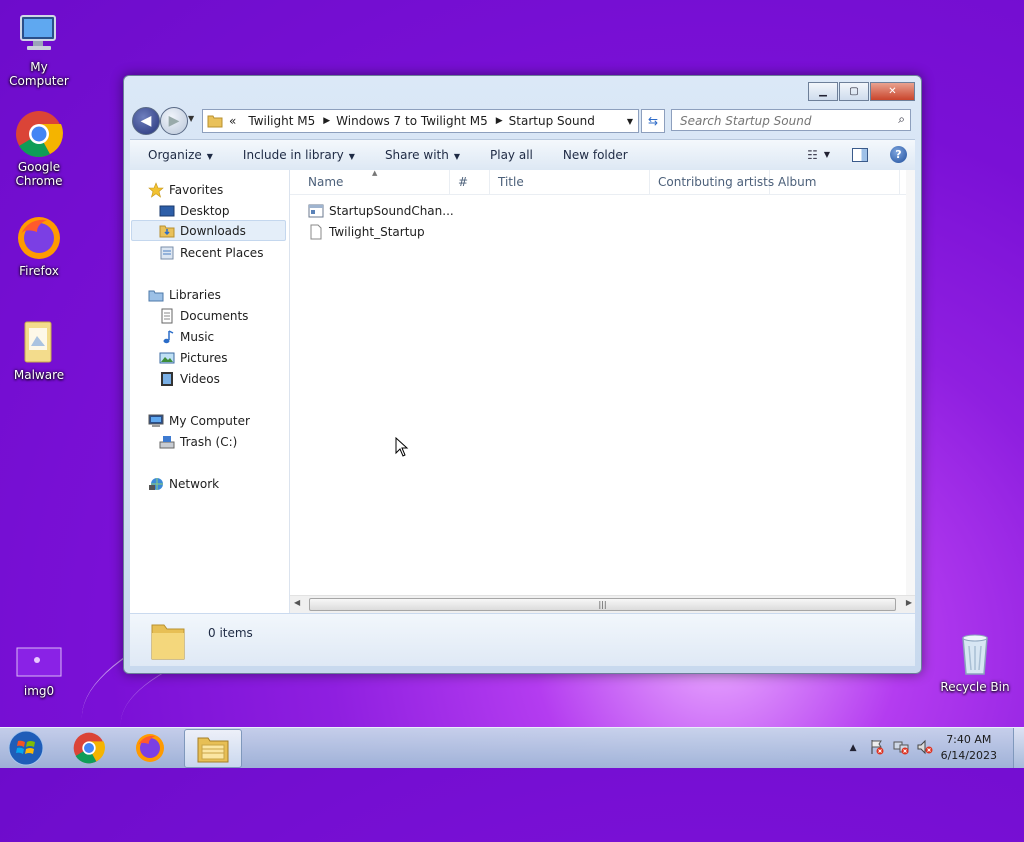  I want to click on new-folder-button: New folder, so click(595, 155).